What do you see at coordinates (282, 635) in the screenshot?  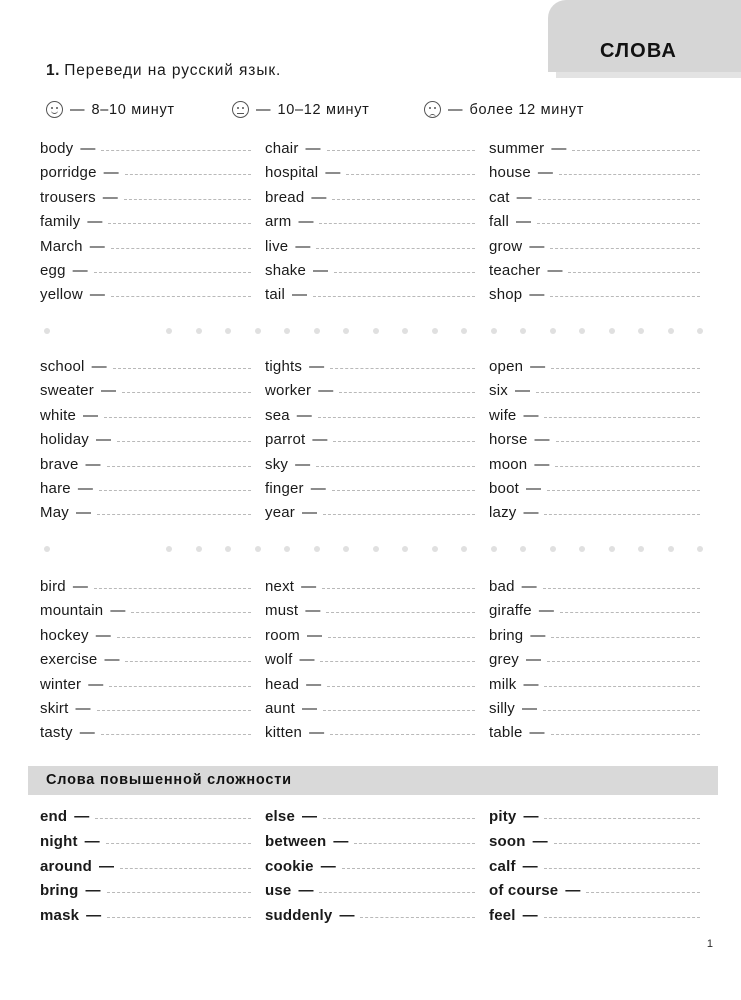 I see `source-word: room` at bounding box center [282, 635].